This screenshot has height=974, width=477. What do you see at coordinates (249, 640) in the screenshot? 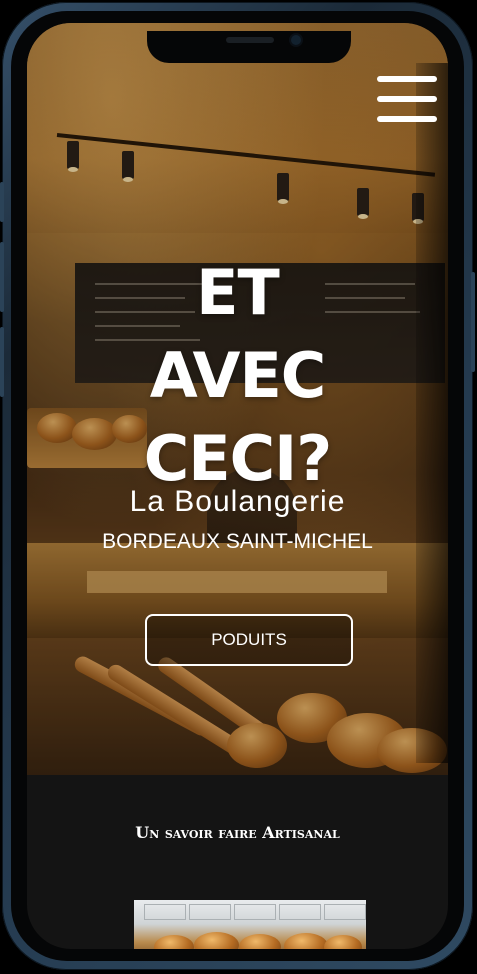
I see `products-button: PODUITS` at bounding box center [249, 640].